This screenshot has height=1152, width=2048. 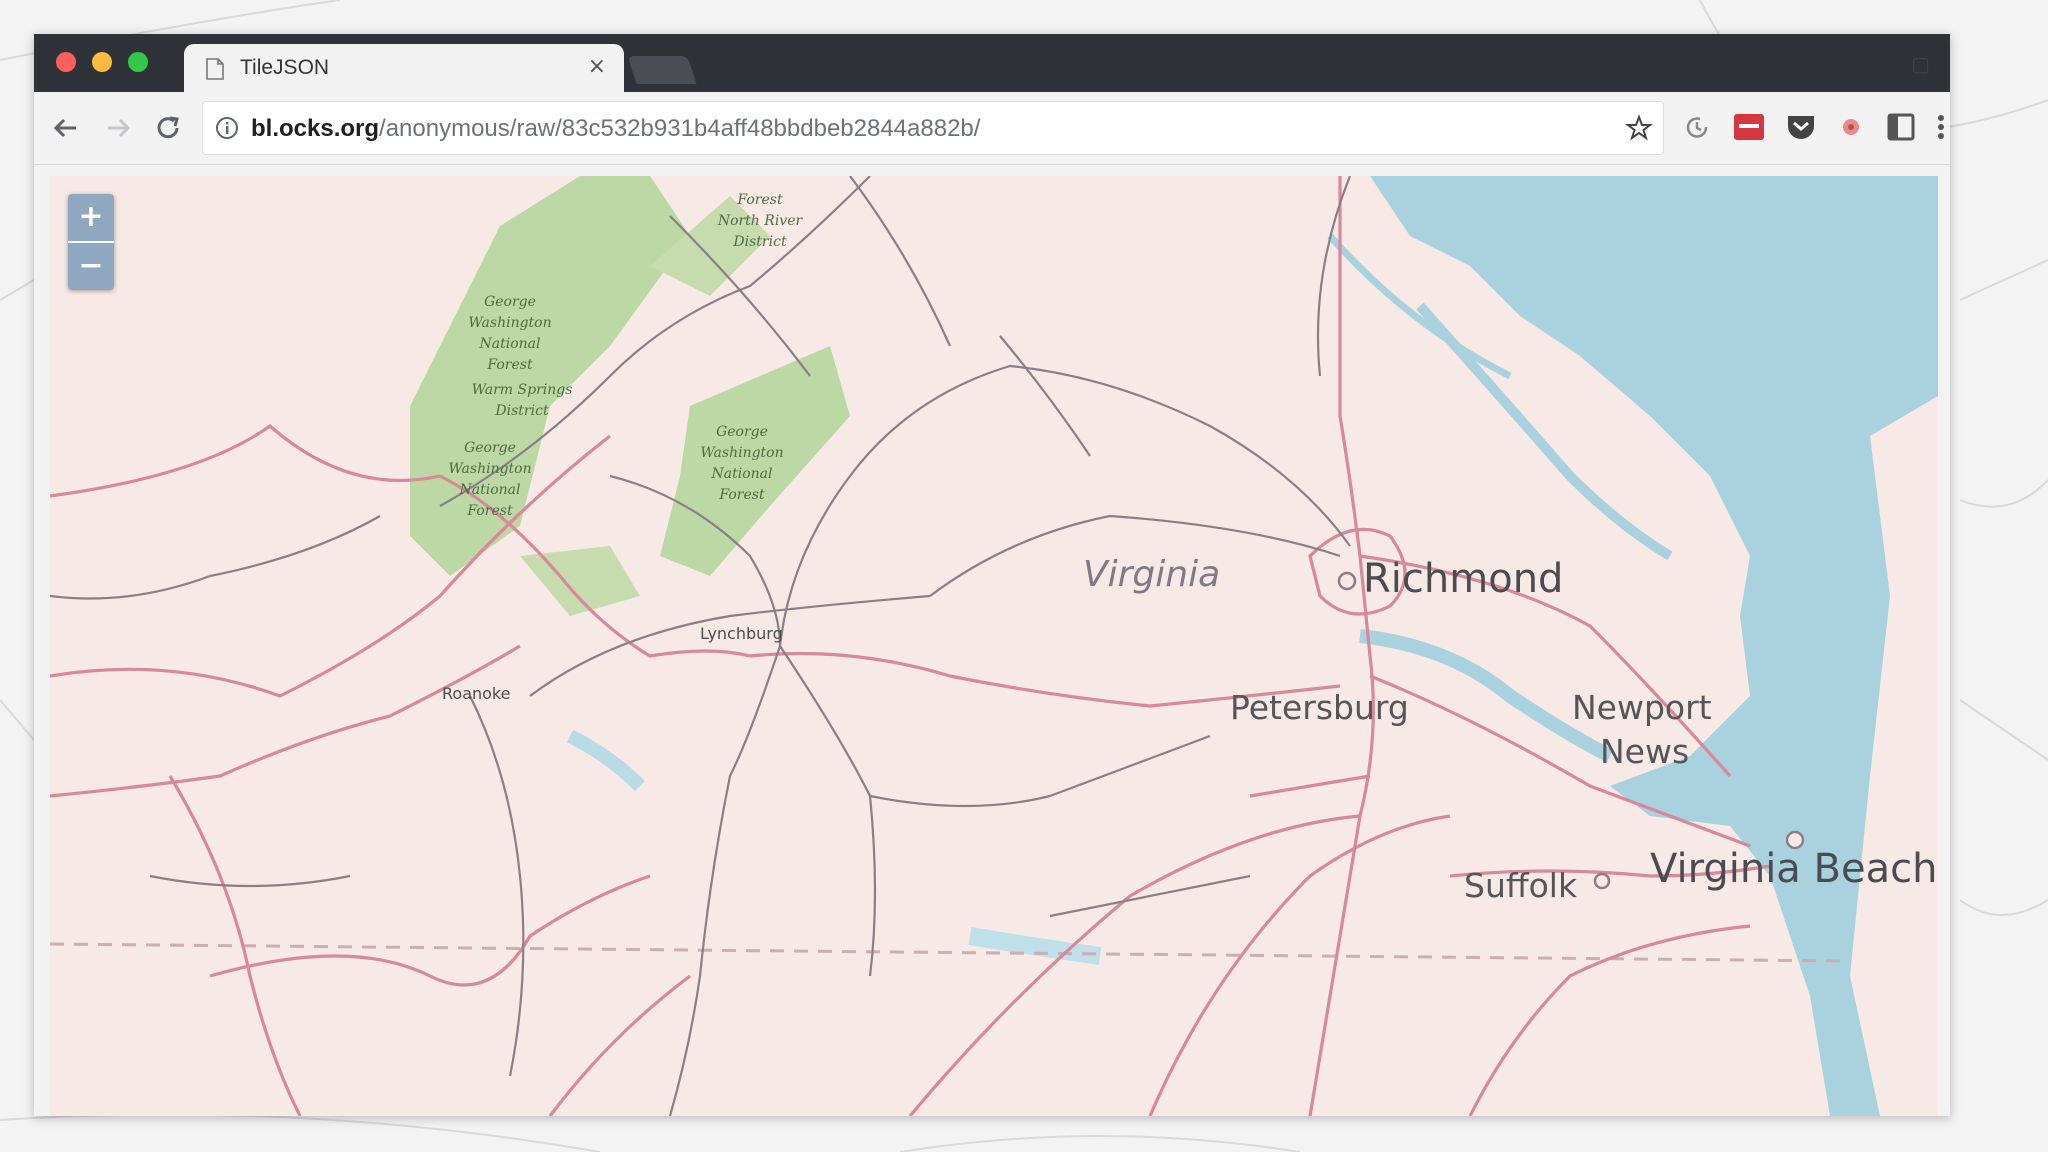 What do you see at coordinates (215, 69) in the screenshot?
I see `page-icon` at bounding box center [215, 69].